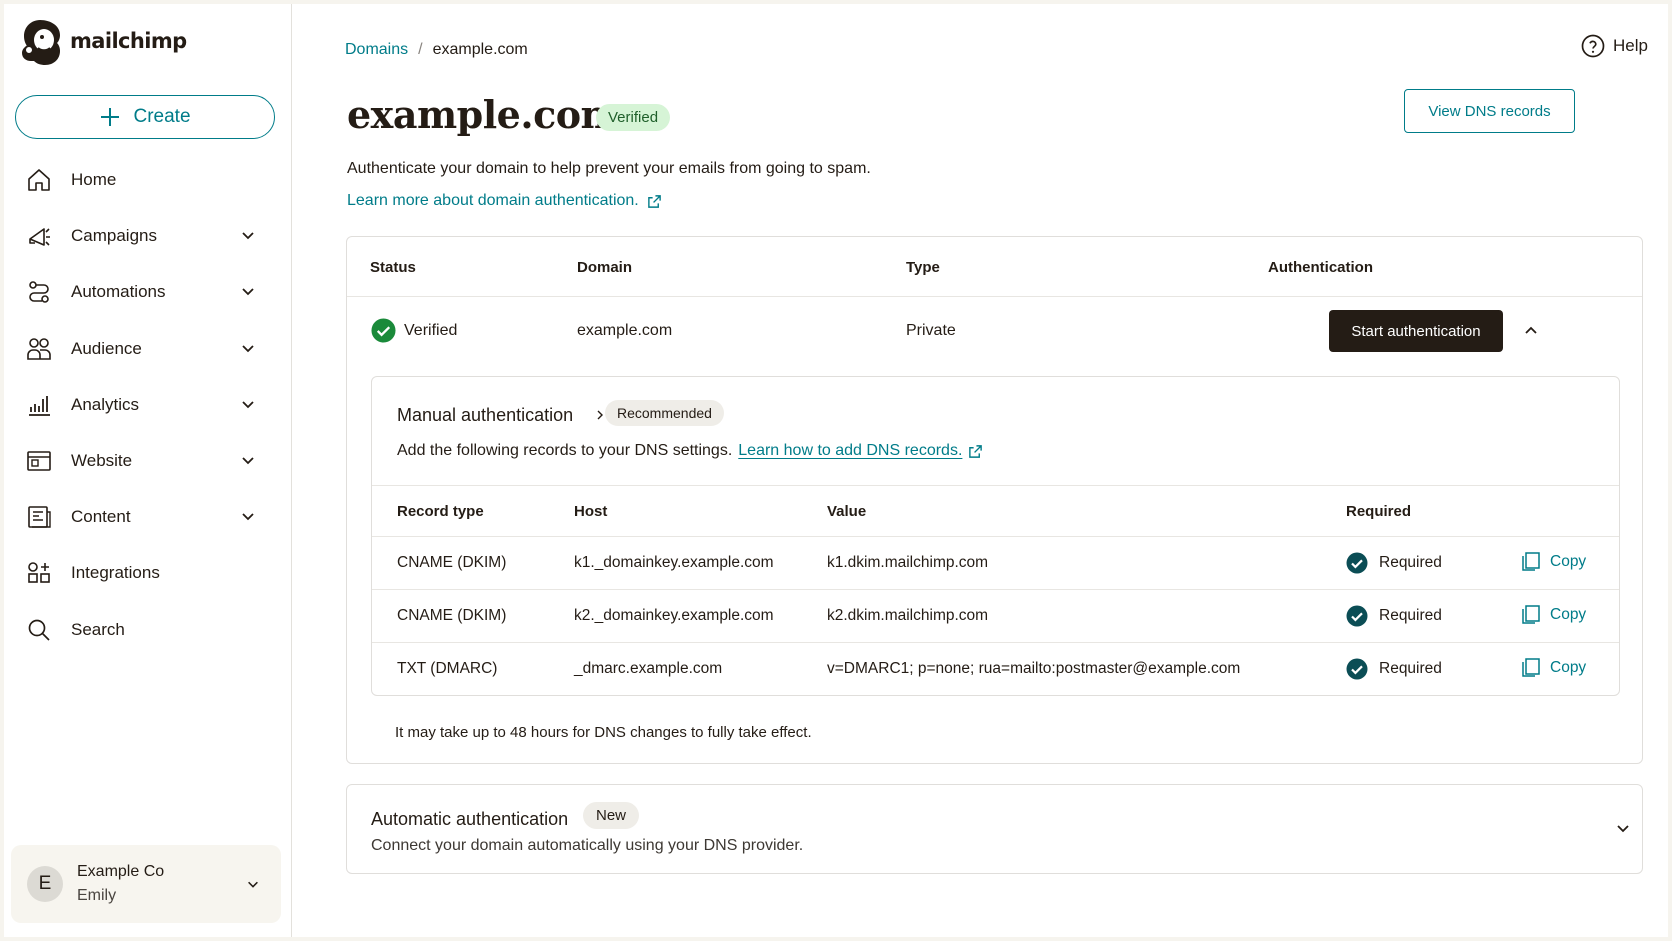 This screenshot has width=1672, height=941. Describe the element at coordinates (102, 41) in the screenshot. I see `mailchimp-logo: mailchimp` at that location.